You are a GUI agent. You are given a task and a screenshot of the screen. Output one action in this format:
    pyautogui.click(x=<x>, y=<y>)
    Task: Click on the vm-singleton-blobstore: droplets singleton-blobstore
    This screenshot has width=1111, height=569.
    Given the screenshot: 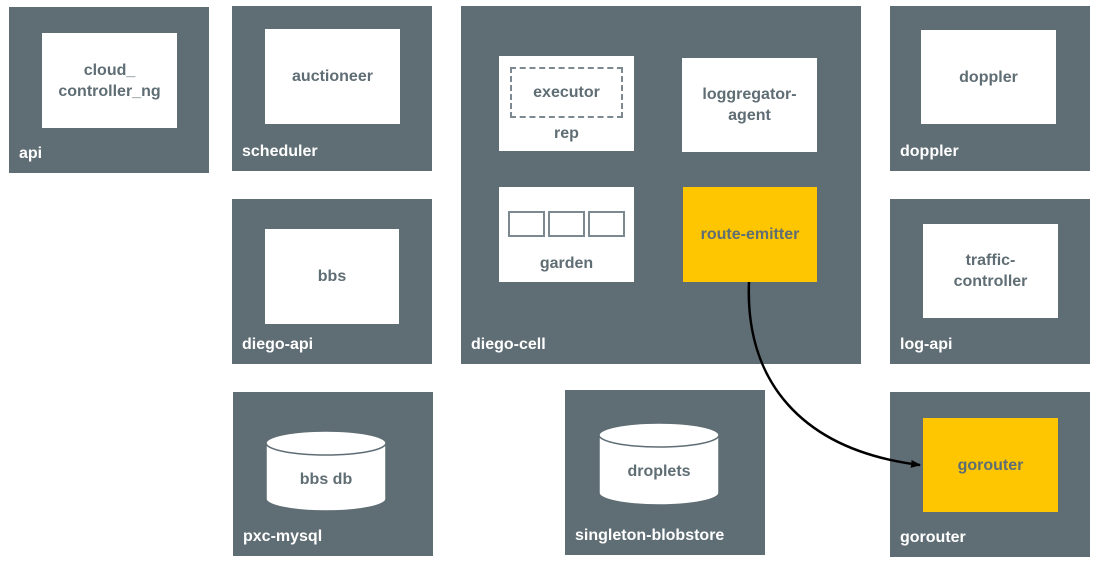 What is the action you would take?
    pyautogui.click(x=665, y=472)
    